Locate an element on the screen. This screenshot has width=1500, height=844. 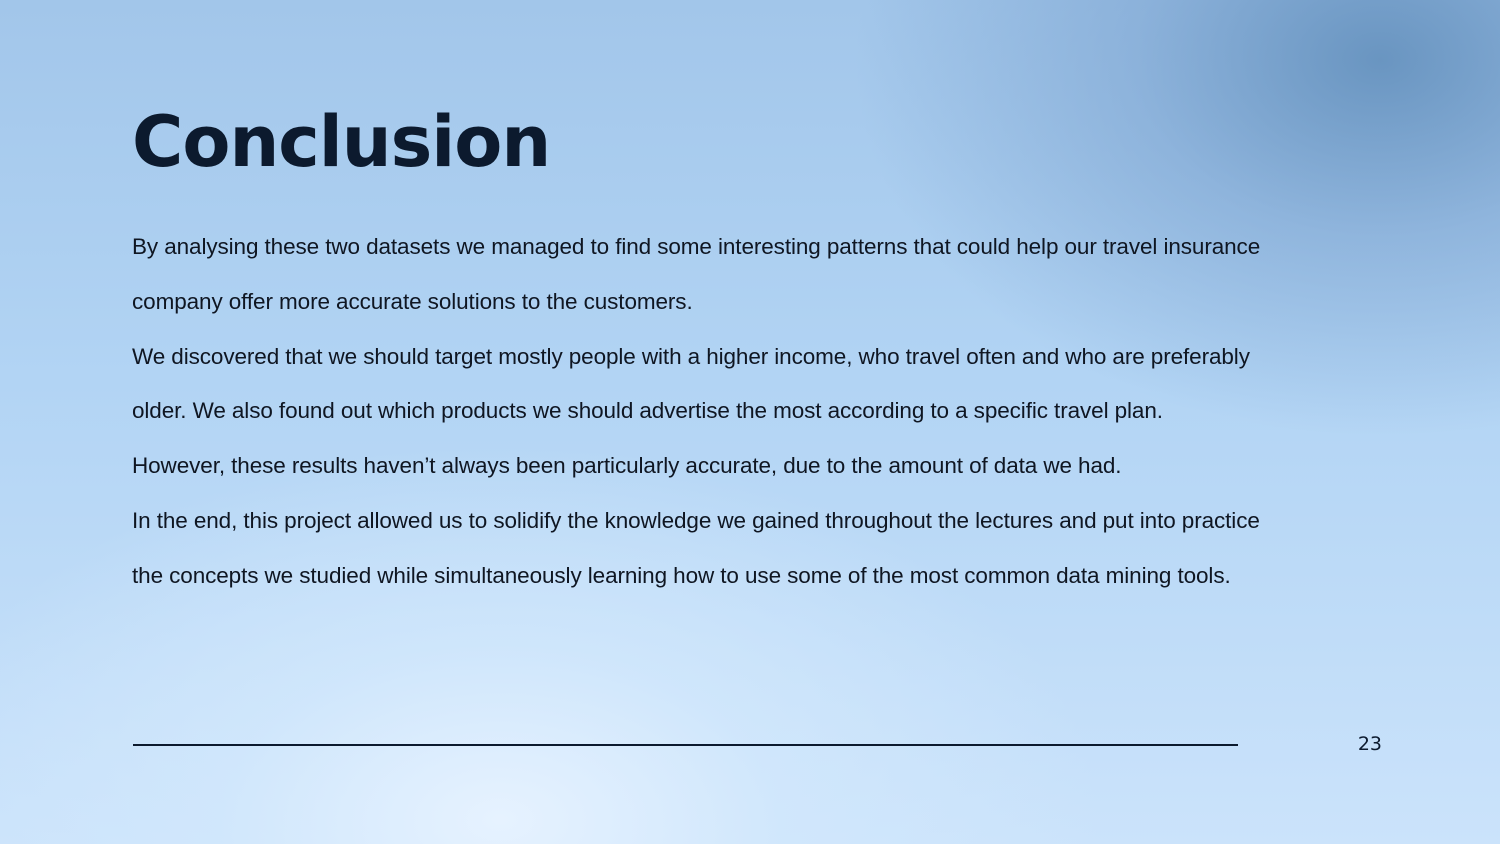
page-number: 23 is located at coordinates (1369, 744).